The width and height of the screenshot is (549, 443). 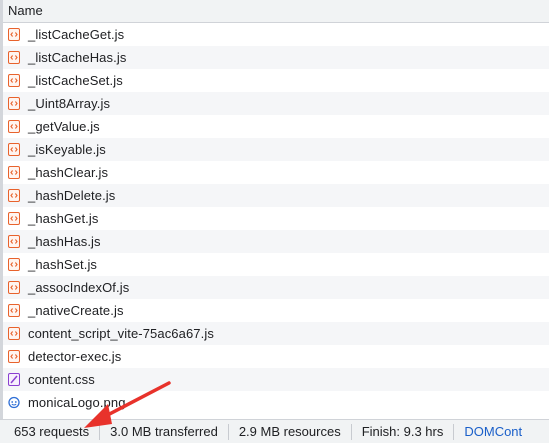 I want to click on request-row: _hashSet.js, so click(x=276, y=264).